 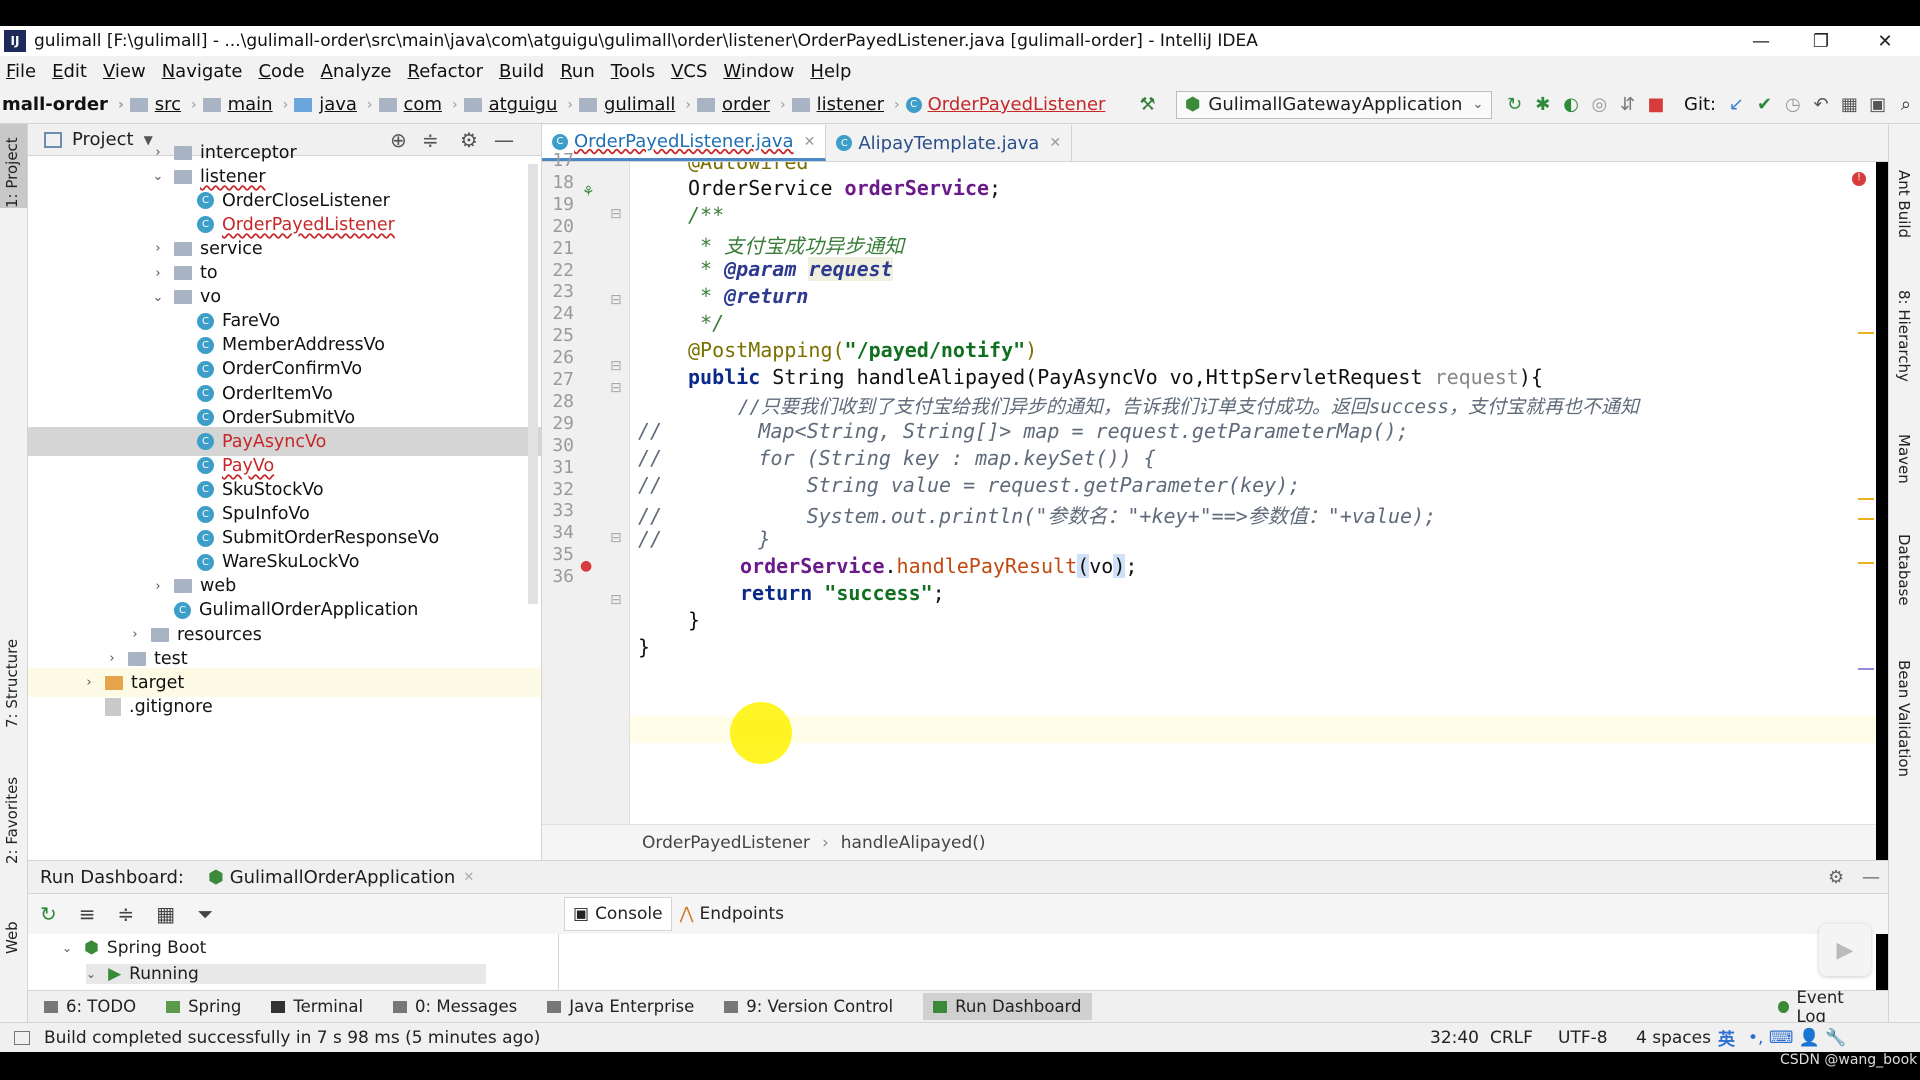 What do you see at coordinates (1836, 877) in the screenshot?
I see `gear-icon: ⚙` at bounding box center [1836, 877].